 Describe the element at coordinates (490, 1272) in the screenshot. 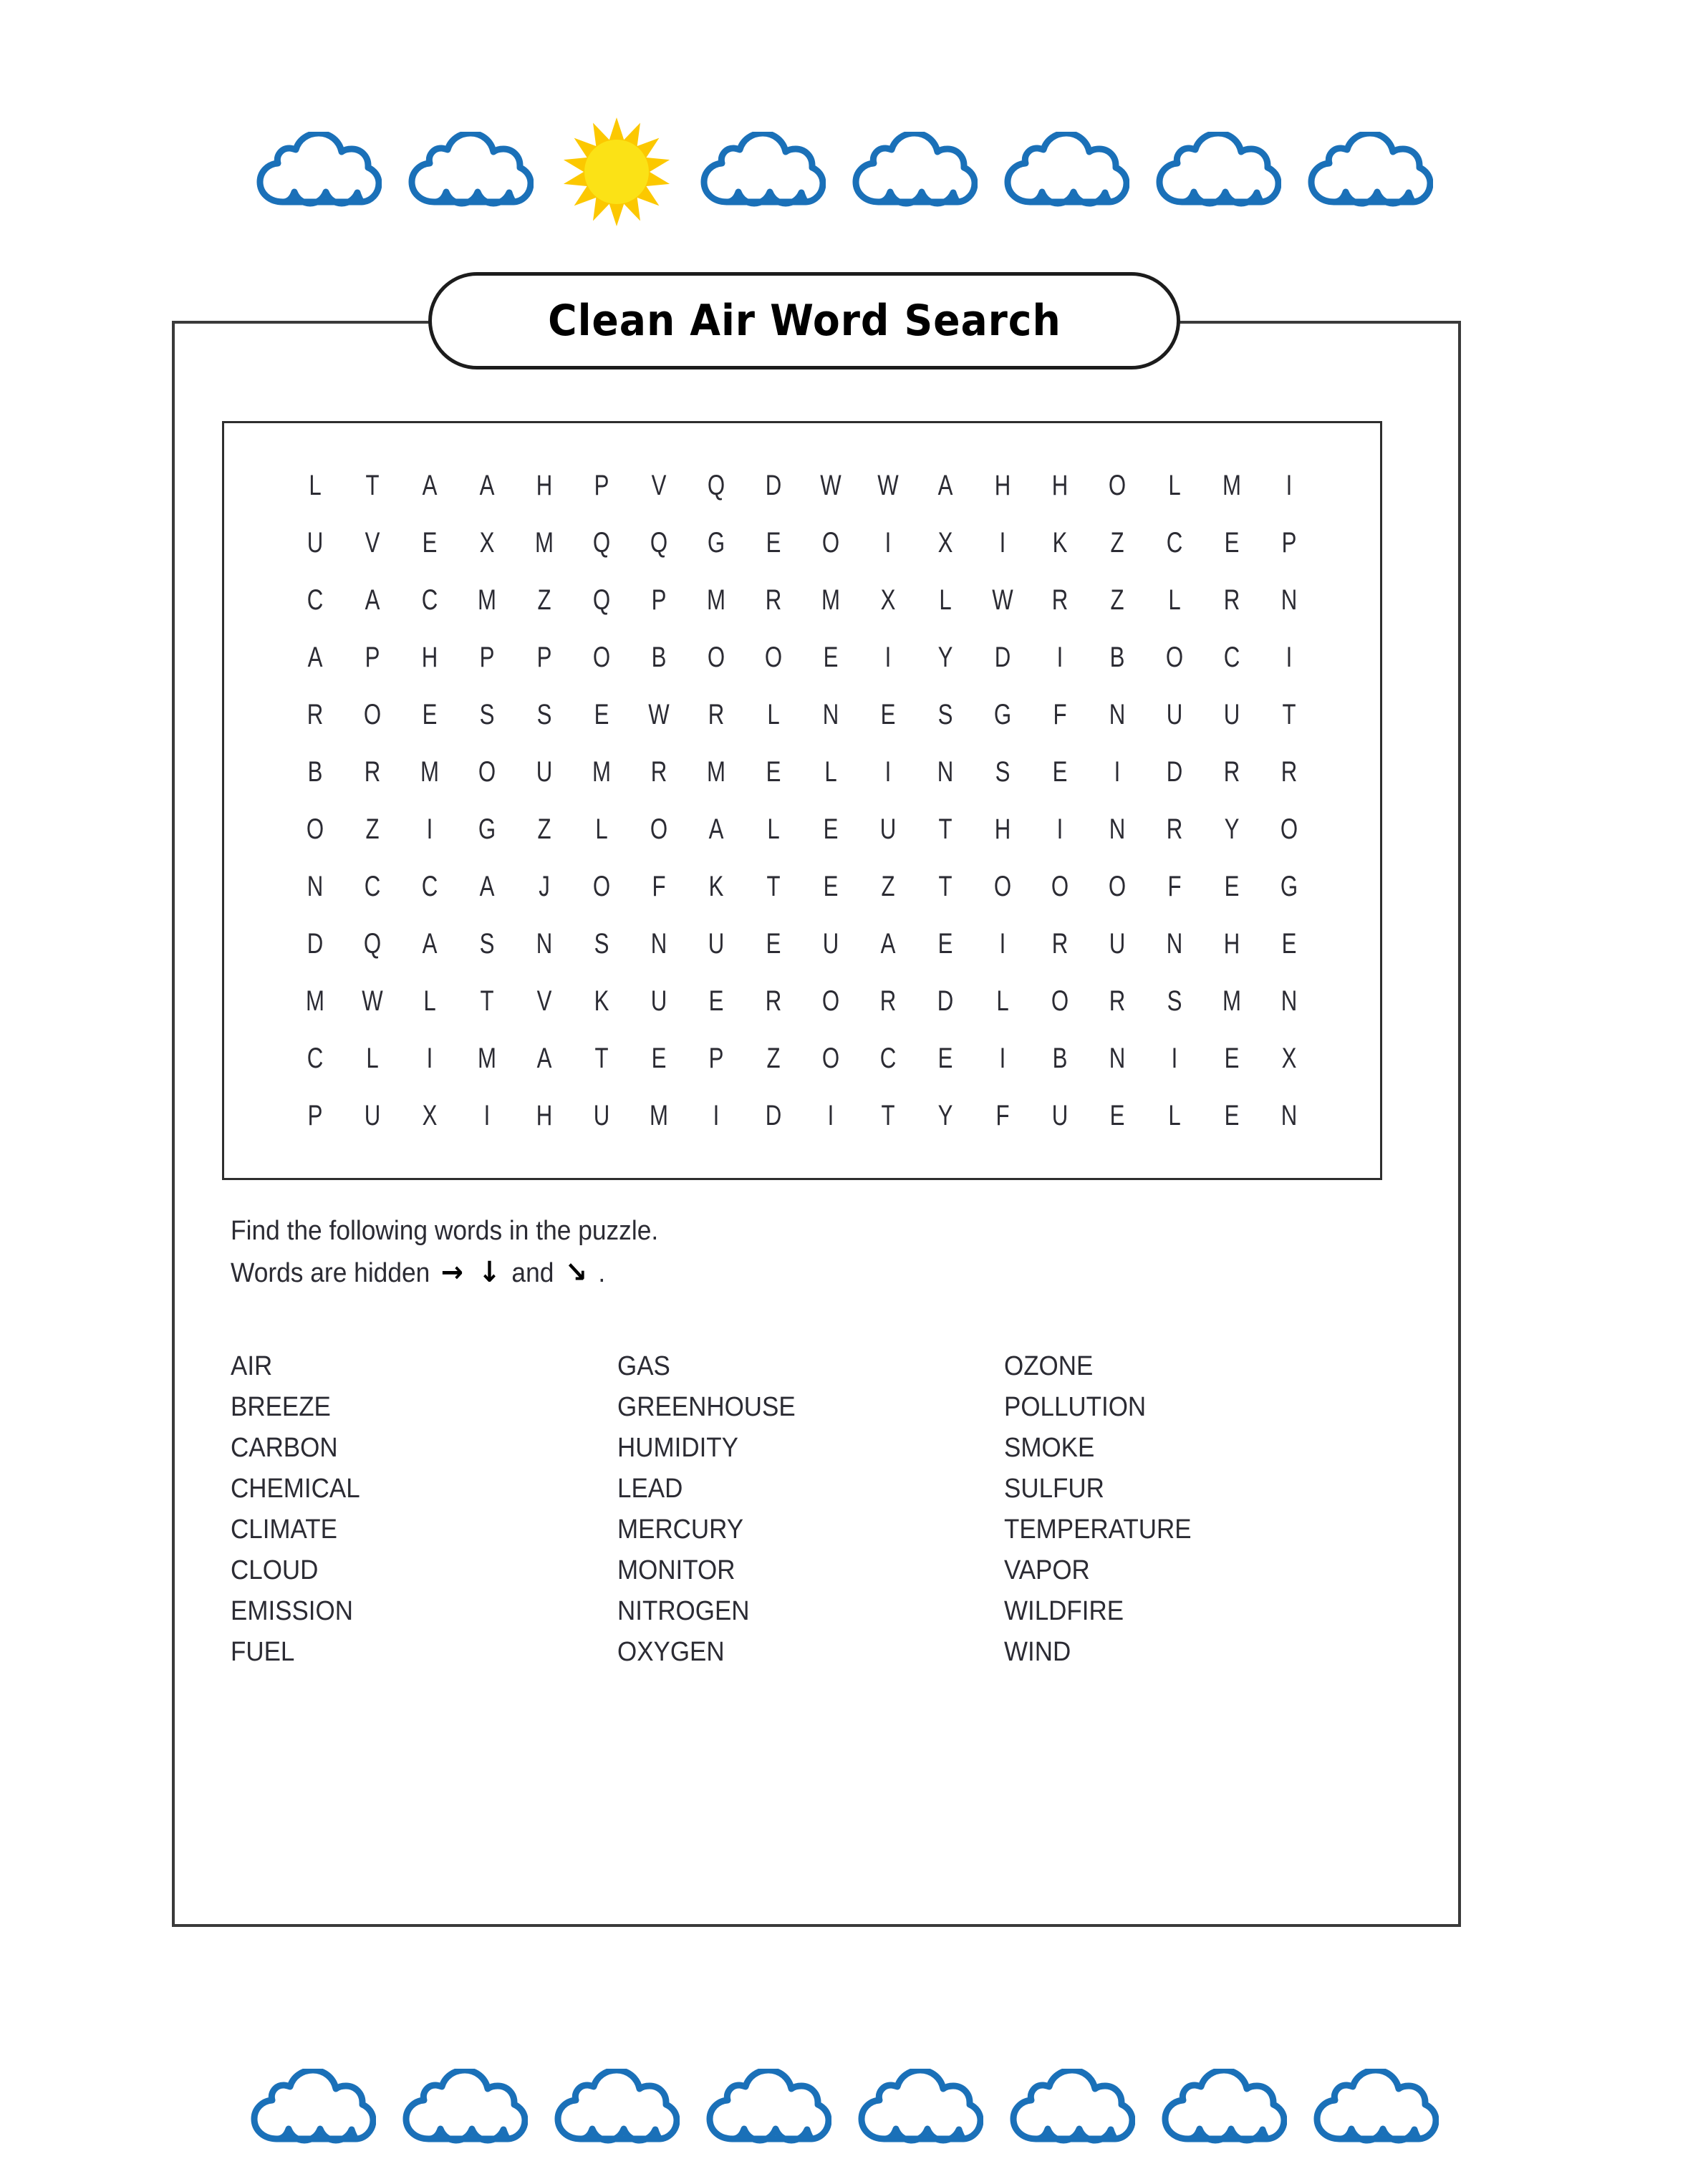

I see `arrow-down-icon: ↓` at that location.